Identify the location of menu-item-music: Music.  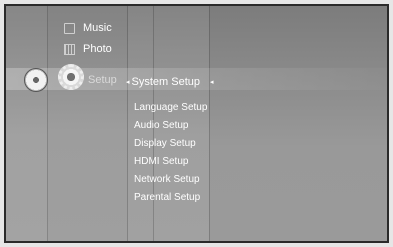
(88, 28).